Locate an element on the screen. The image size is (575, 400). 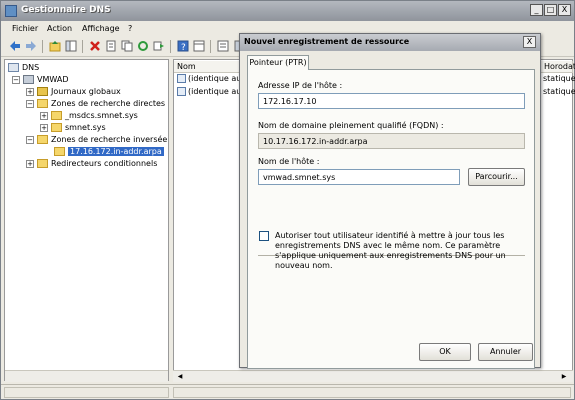
maximize-button: □ is located at coordinates (550, 10).